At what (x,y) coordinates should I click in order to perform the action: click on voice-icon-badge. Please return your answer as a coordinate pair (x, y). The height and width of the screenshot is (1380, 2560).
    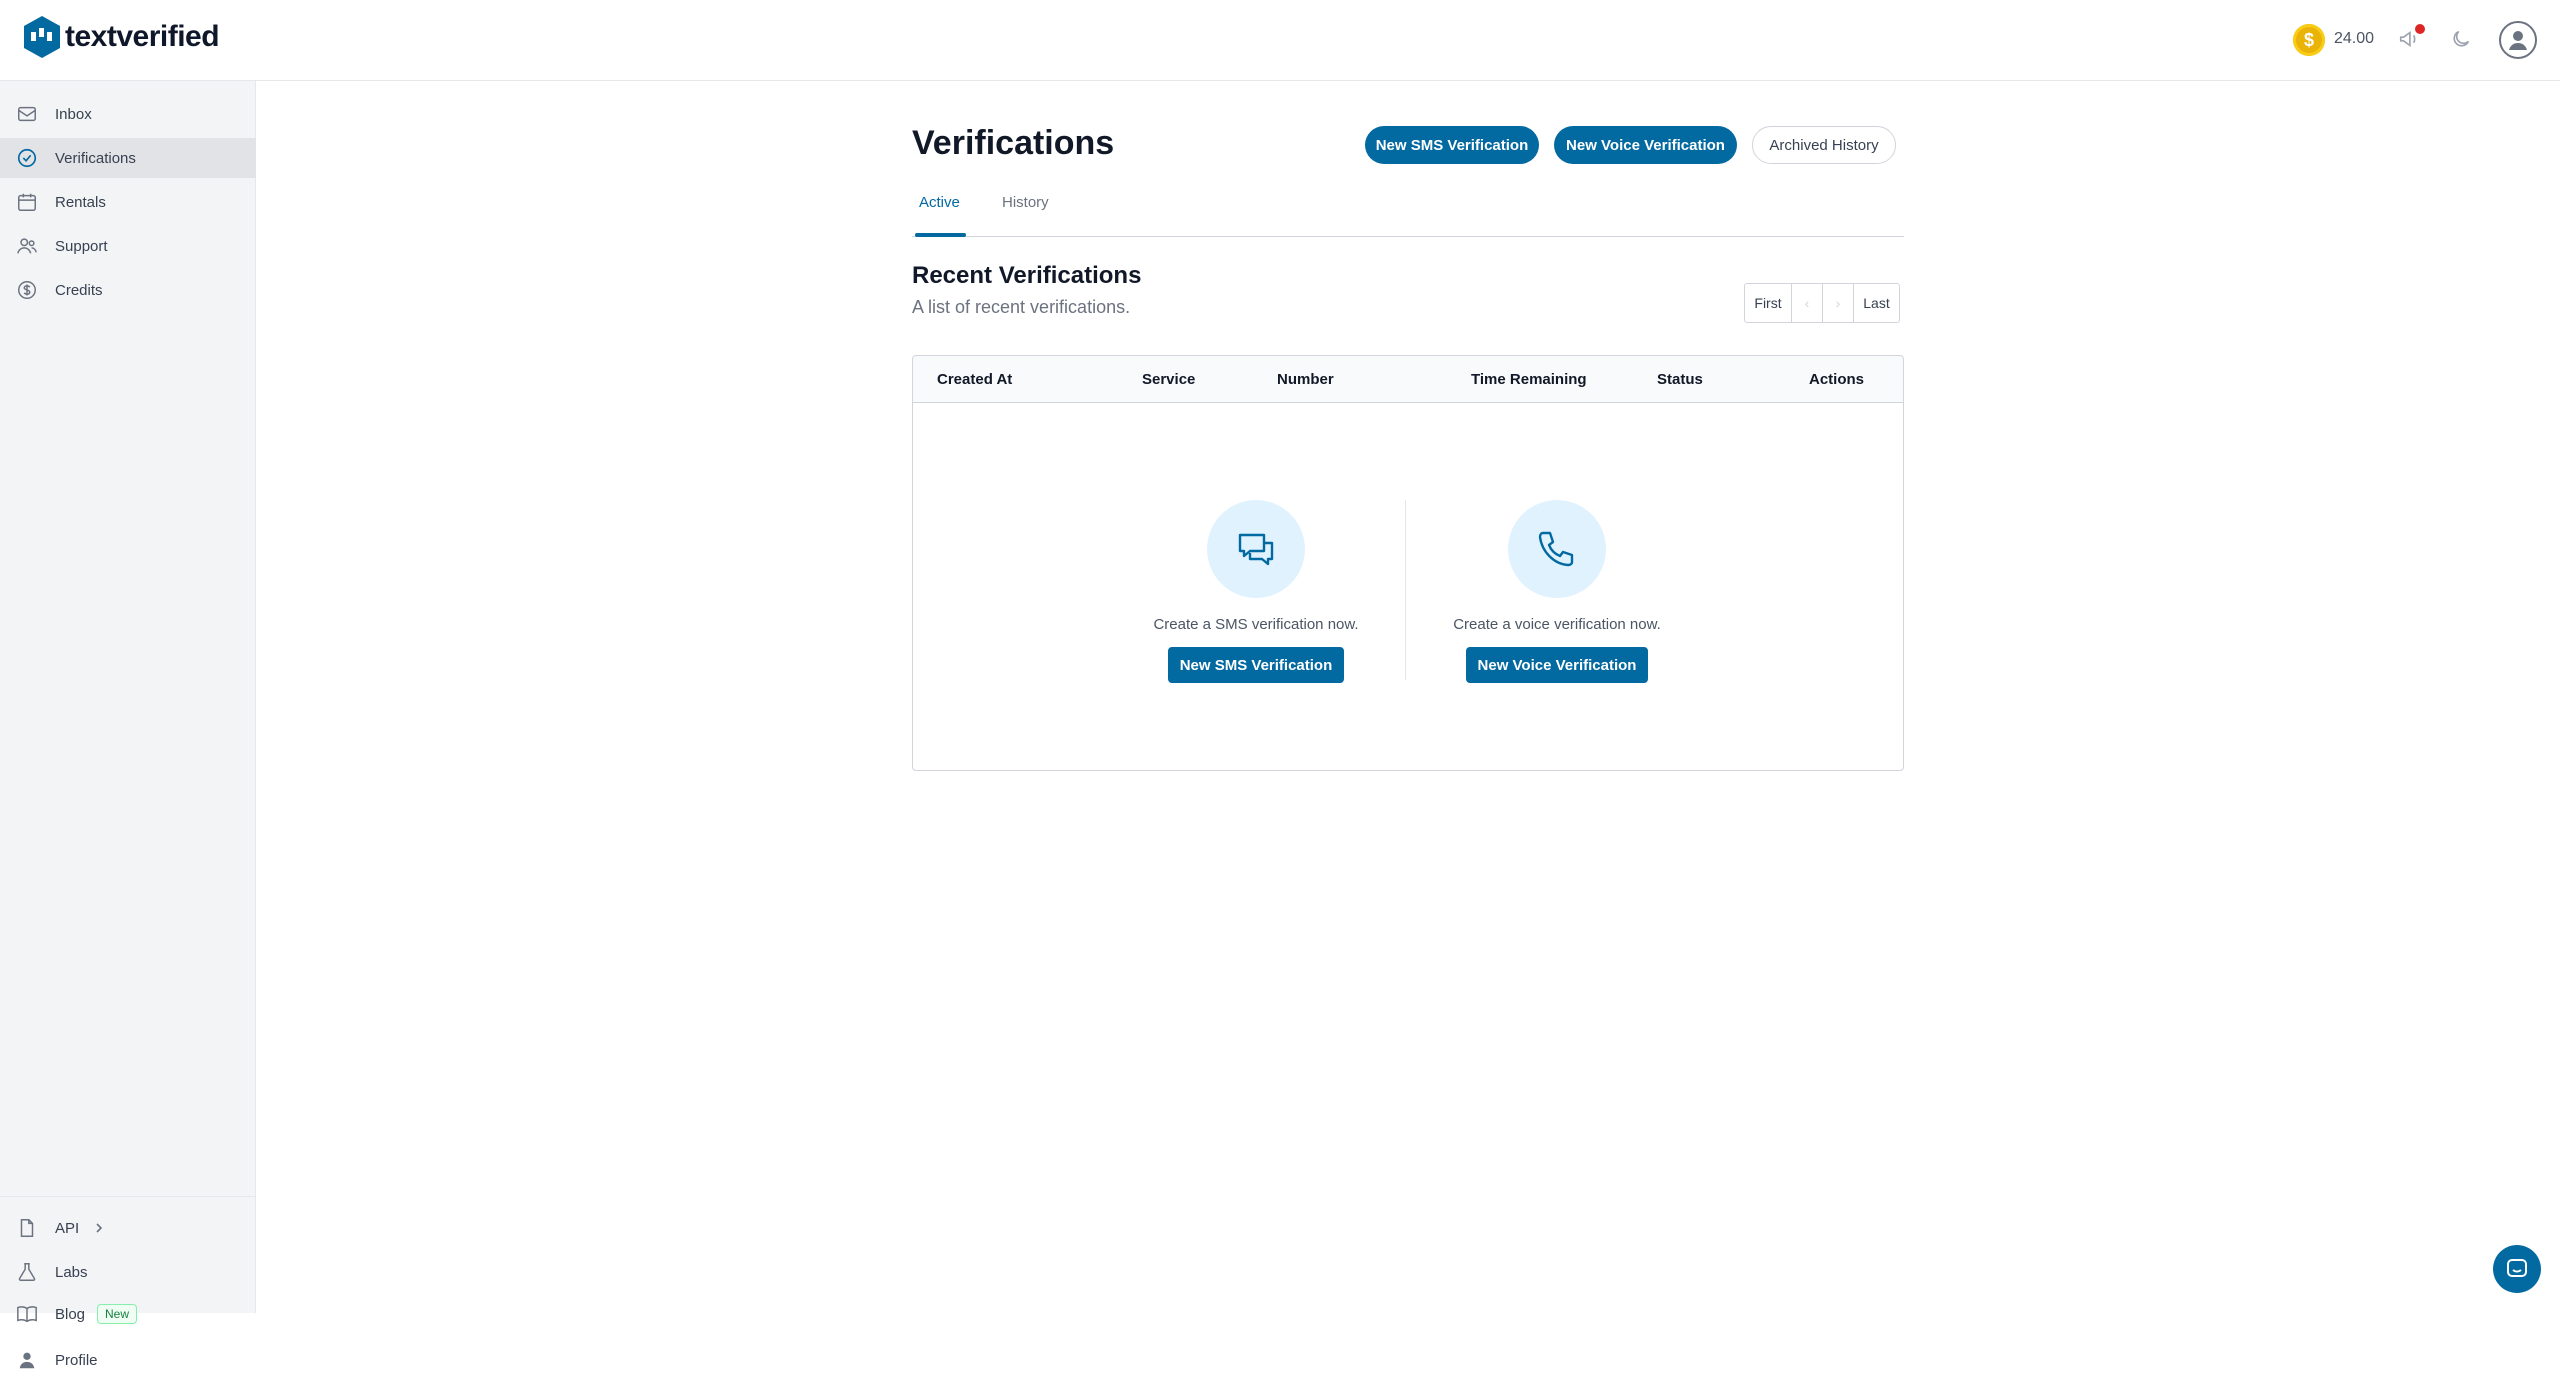
    Looking at the image, I should click on (1557, 549).